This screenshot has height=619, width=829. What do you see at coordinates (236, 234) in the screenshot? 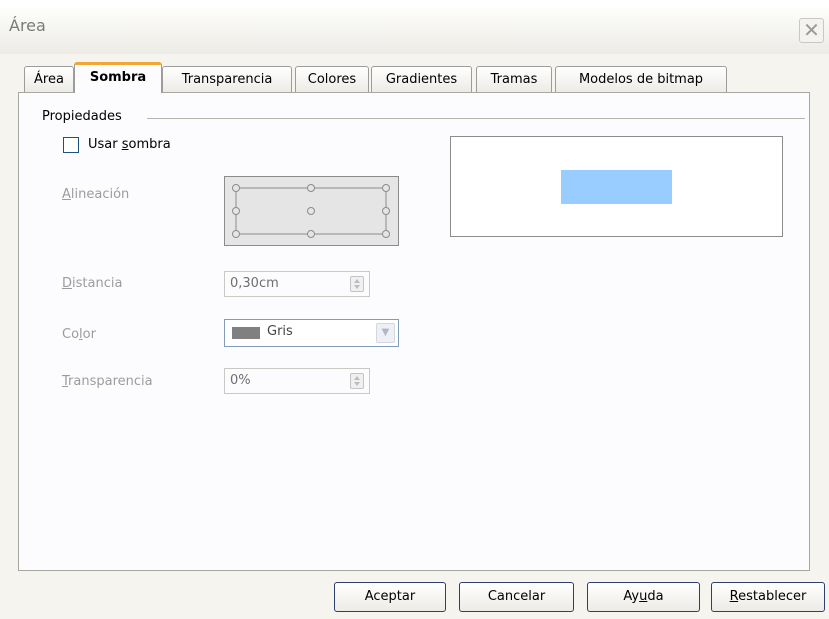
I see `alignment-point-bottom-left` at bounding box center [236, 234].